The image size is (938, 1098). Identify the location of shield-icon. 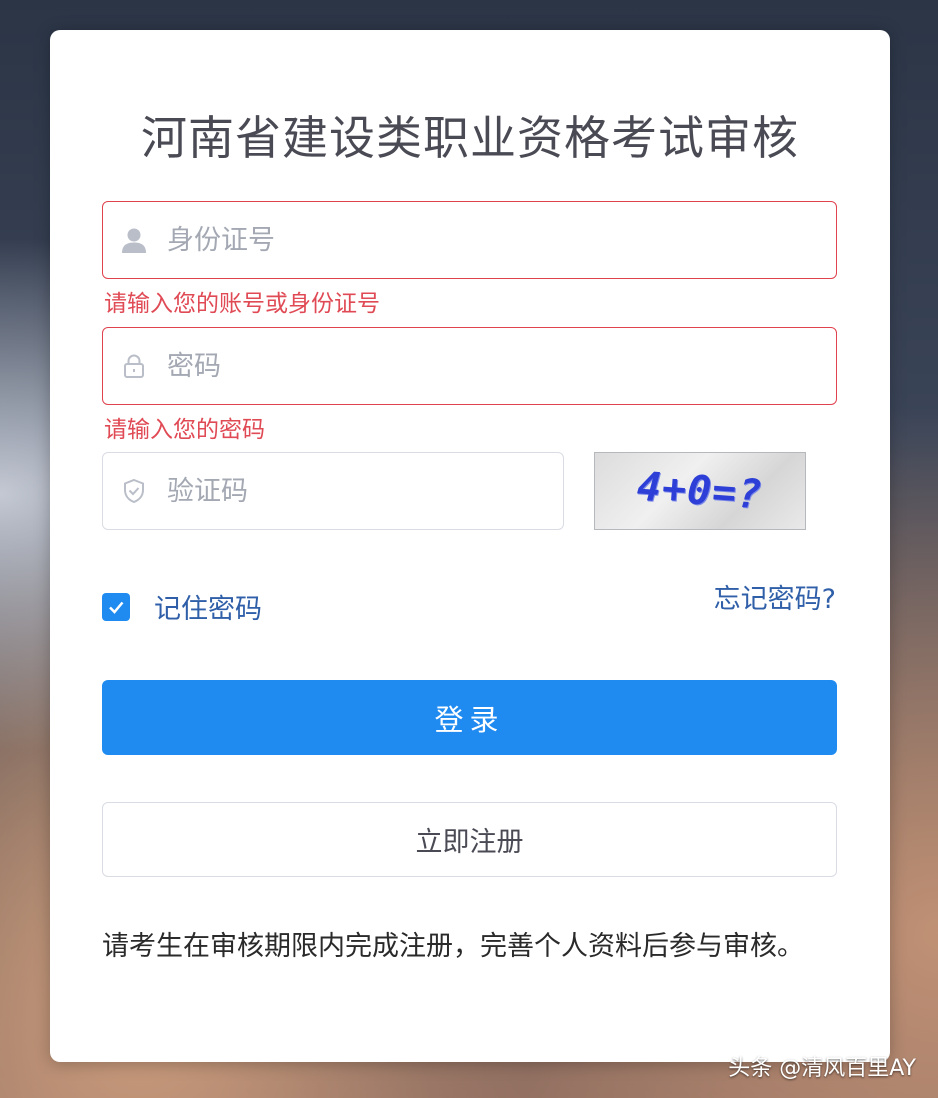
(134, 491).